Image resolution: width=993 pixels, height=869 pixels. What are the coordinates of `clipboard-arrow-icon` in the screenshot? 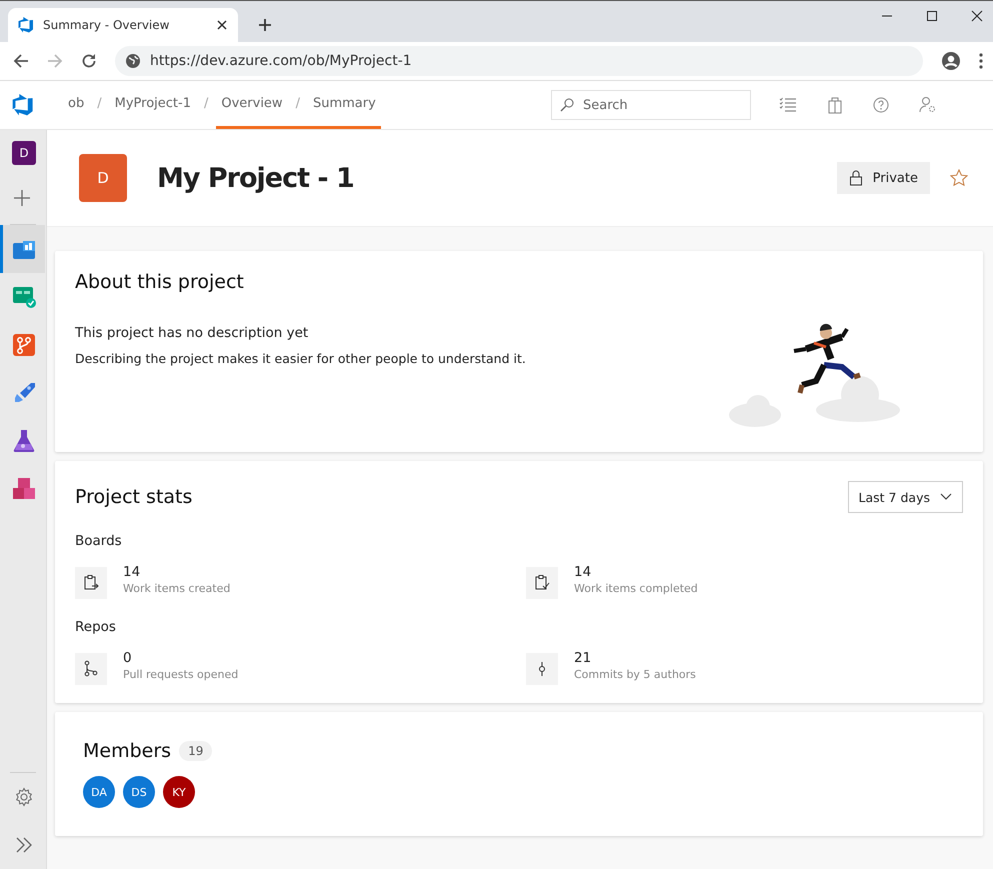 It's located at (91, 583).